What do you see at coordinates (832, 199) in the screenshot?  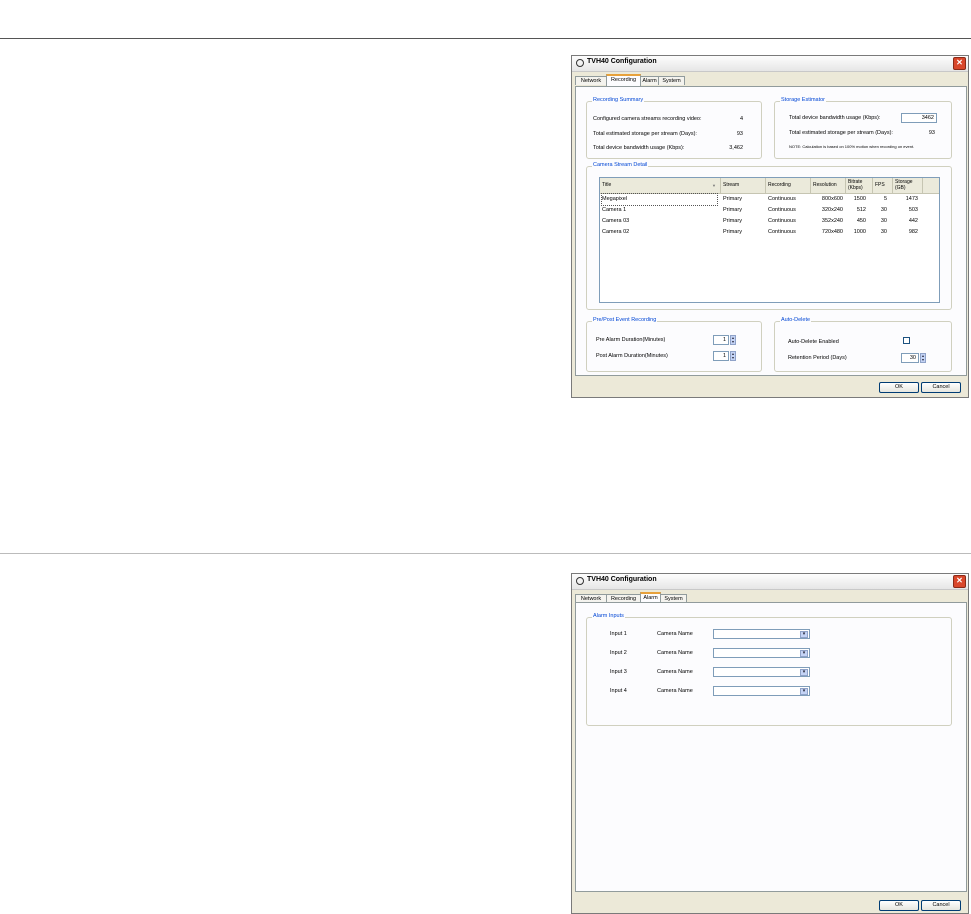 I see `cell-resolution: 800x600` at bounding box center [832, 199].